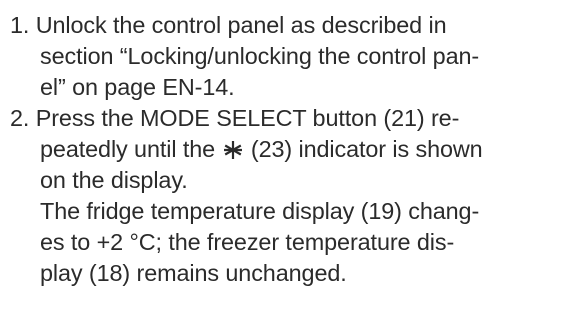 This screenshot has width=579, height=320. What do you see at coordinates (20, 25) in the screenshot?
I see `step-1-number: 1.` at bounding box center [20, 25].